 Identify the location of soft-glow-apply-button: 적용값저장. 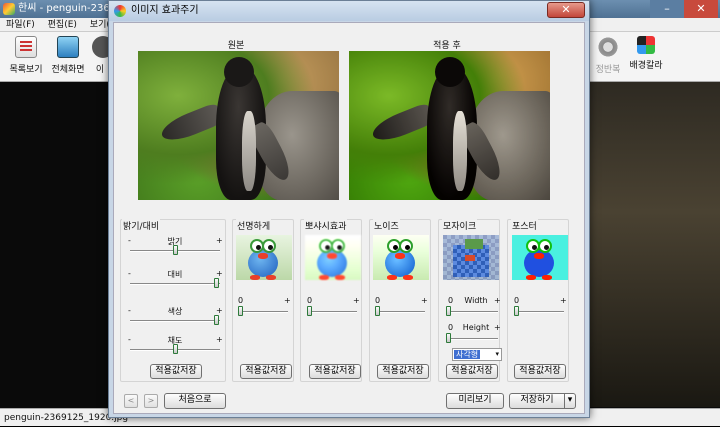
(335, 371).